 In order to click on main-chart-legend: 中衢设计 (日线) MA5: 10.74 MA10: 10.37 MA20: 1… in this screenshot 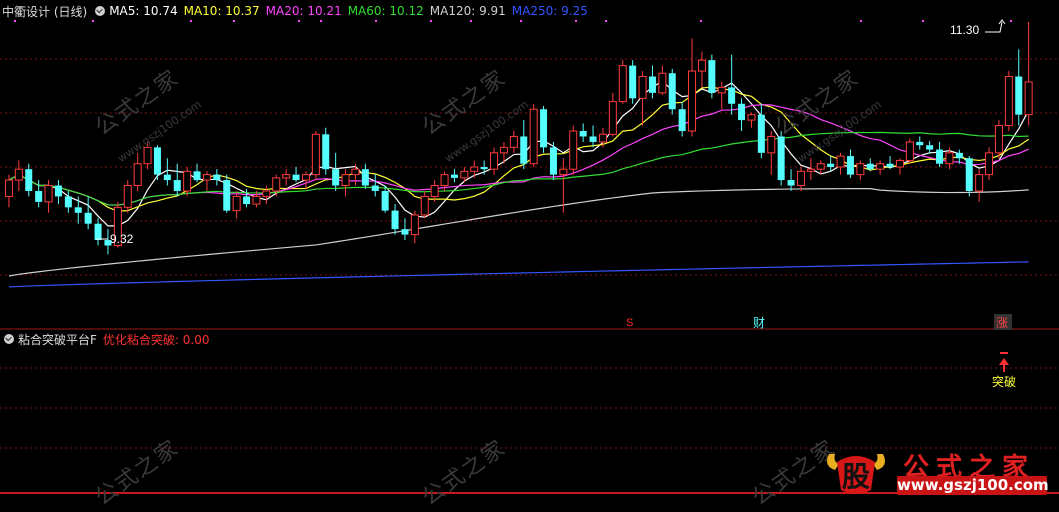, I will do `click(298, 11)`.